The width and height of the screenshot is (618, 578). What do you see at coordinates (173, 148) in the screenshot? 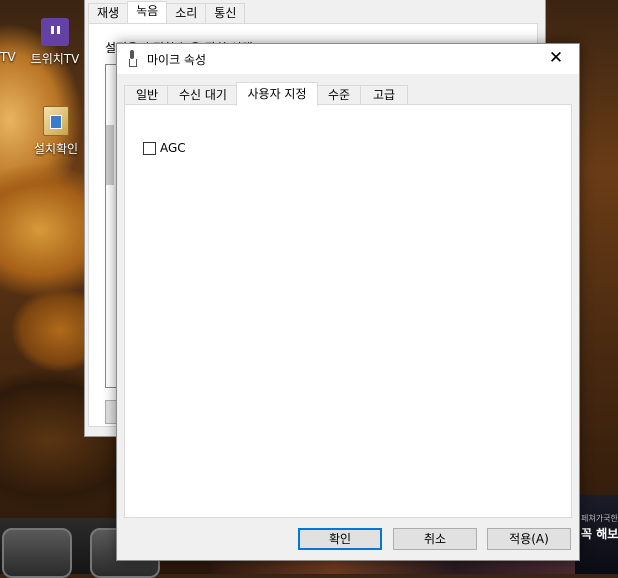
I see `agc-label: AGC` at bounding box center [173, 148].